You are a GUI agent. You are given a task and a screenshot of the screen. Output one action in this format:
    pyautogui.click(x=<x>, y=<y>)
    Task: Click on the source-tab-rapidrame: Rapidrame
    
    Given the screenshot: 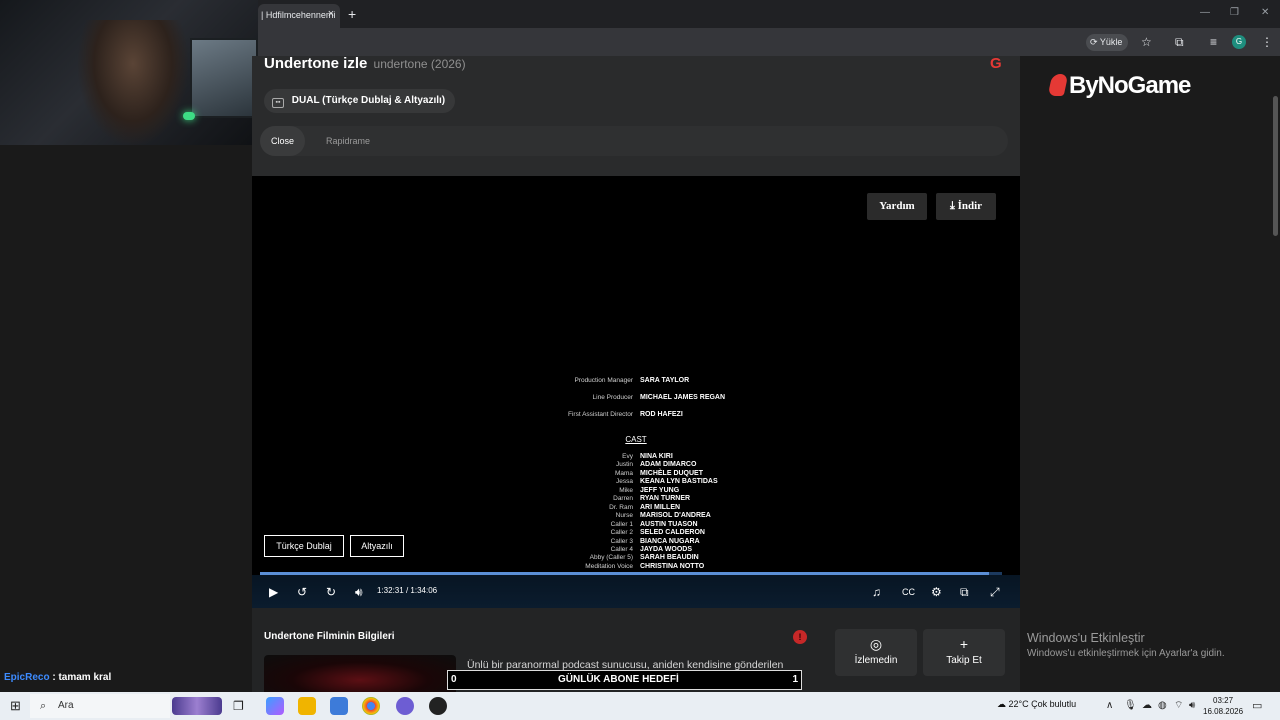 What is the action you would take?
    pyautogui.click(x=348, y=141)
    